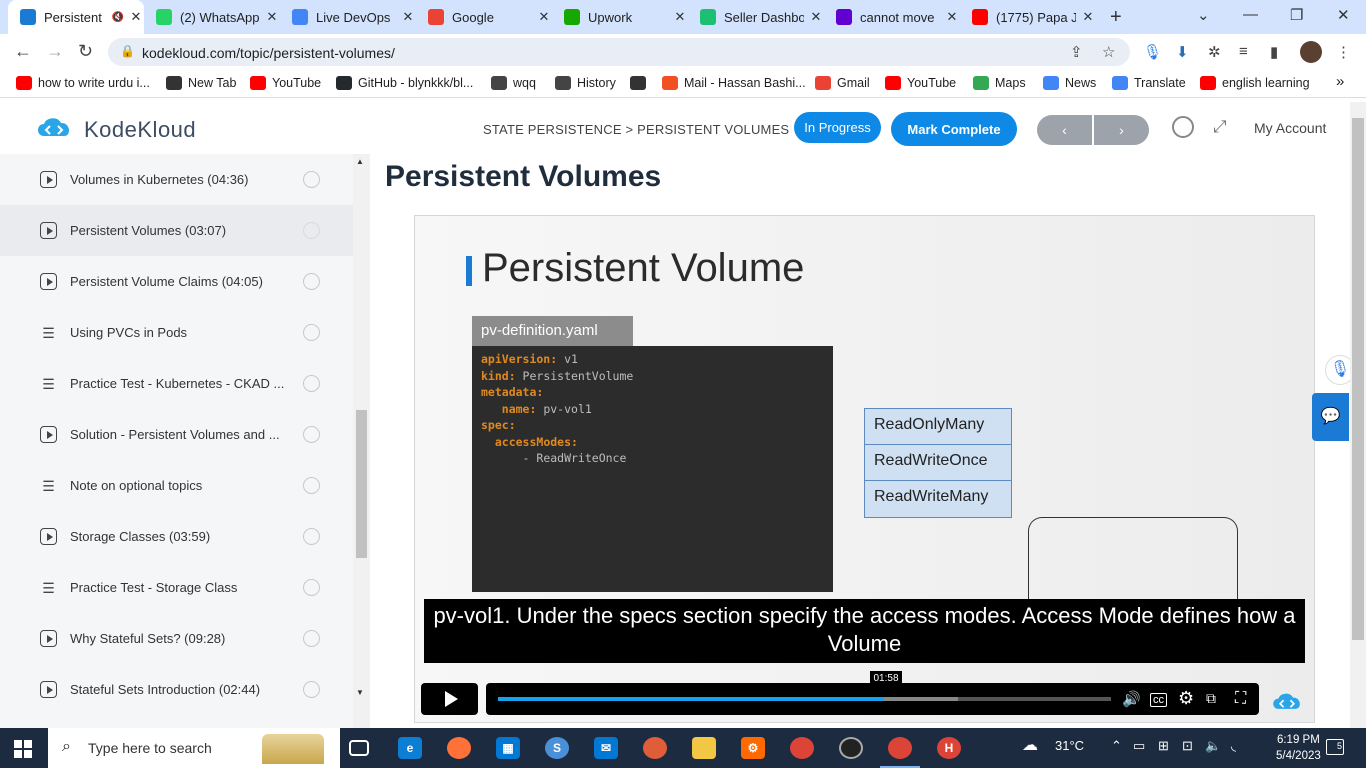 This screenshot has height=768, width=1366. I want to click on lesson-item: Persistent Volumes (03:07), so click(176, 230).